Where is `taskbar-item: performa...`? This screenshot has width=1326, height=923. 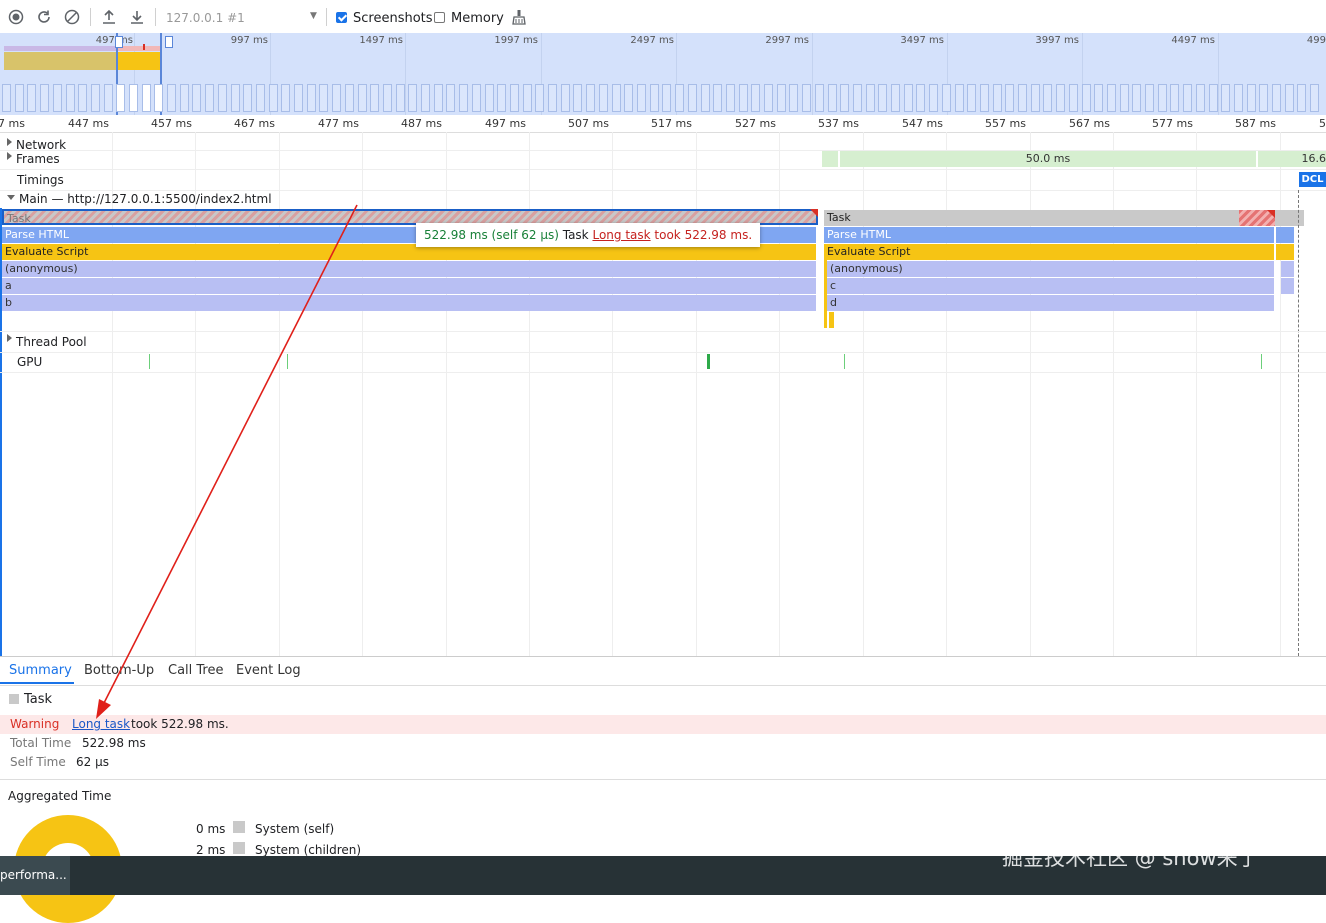 taskbar-item: performa... is located at coordinates (35, 875).